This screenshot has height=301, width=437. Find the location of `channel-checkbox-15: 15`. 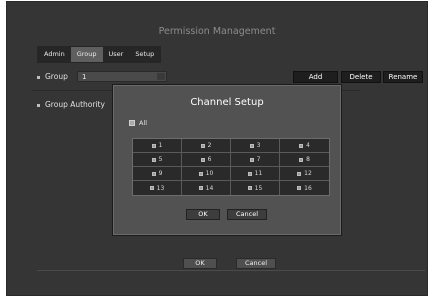

channel-checkbox-15: 15 is located at coordinates (255, 188).